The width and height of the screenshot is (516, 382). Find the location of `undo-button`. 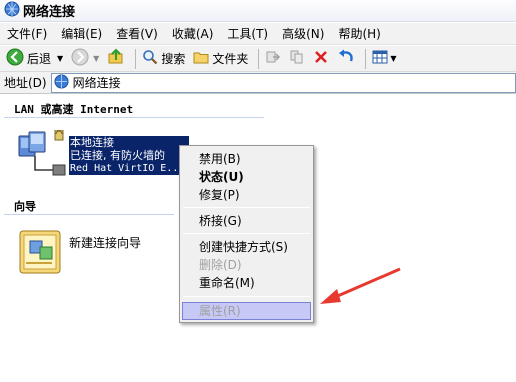

undo-button is located at coordinates (346, 59).